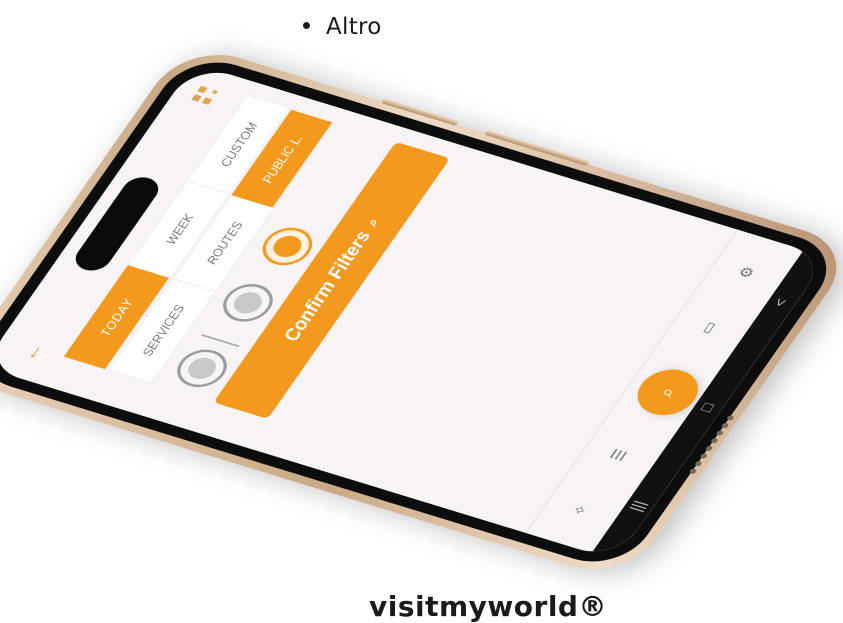 This screenshot has width=843, height=623. Describe the element at coordinates (619, 455) in the screenshot. I see `list-search-icon: ☰` at that location.